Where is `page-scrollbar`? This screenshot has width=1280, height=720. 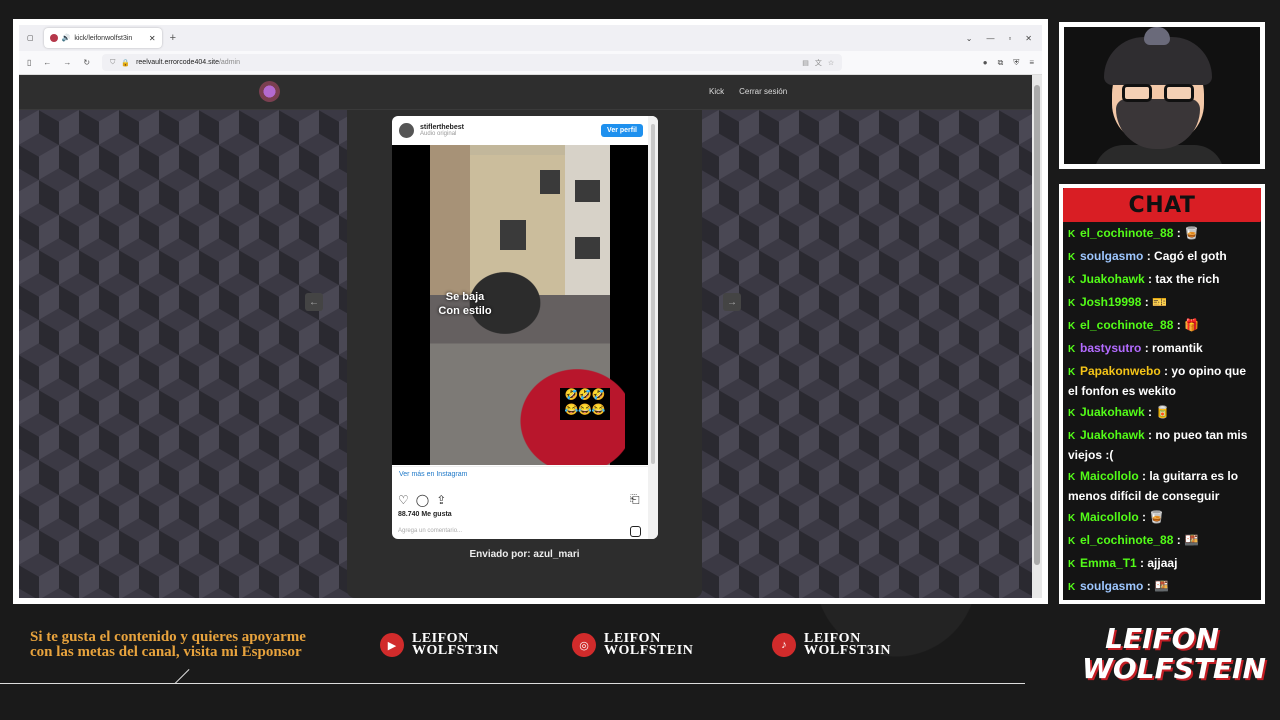 page-scrollbar is located at coordinates (1037, 336).